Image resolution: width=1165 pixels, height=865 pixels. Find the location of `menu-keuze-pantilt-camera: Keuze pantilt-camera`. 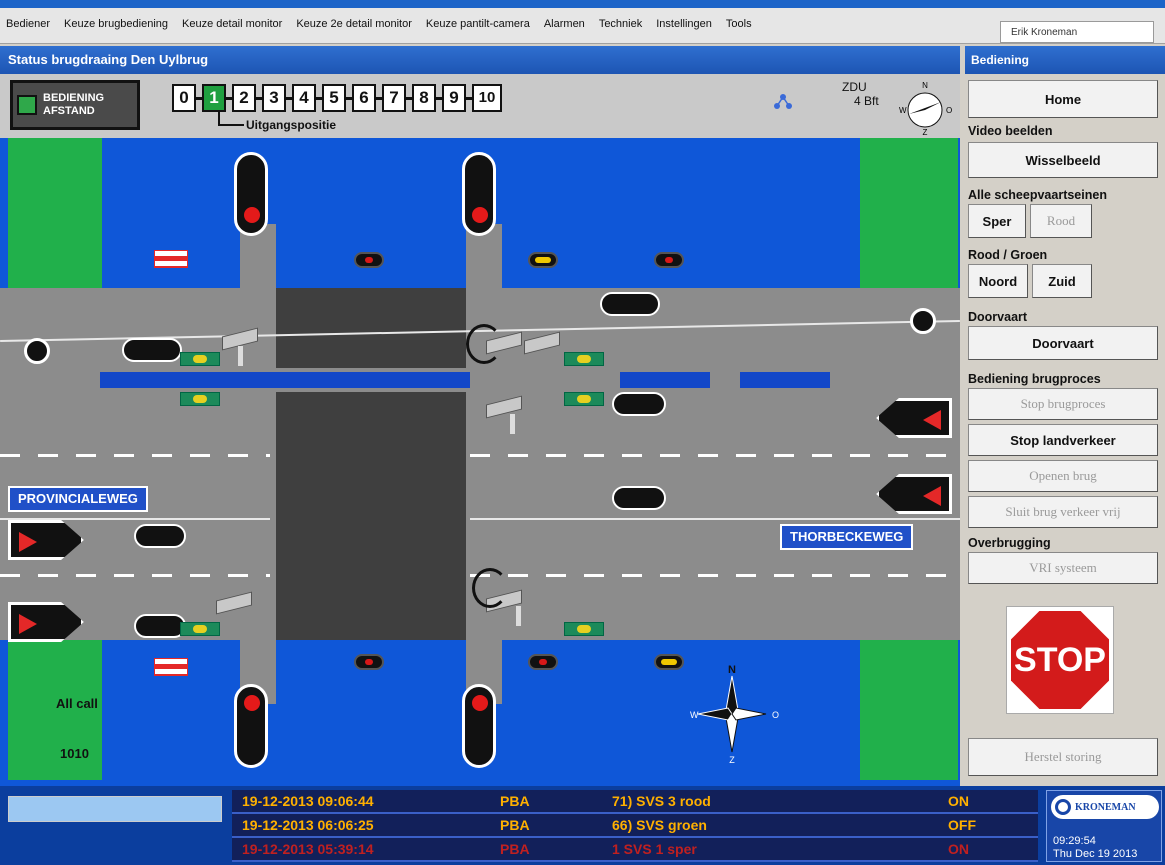

menu-keuze-pantilt-camera: Keuze pantilt-camera is located at coordinates (478, 24).